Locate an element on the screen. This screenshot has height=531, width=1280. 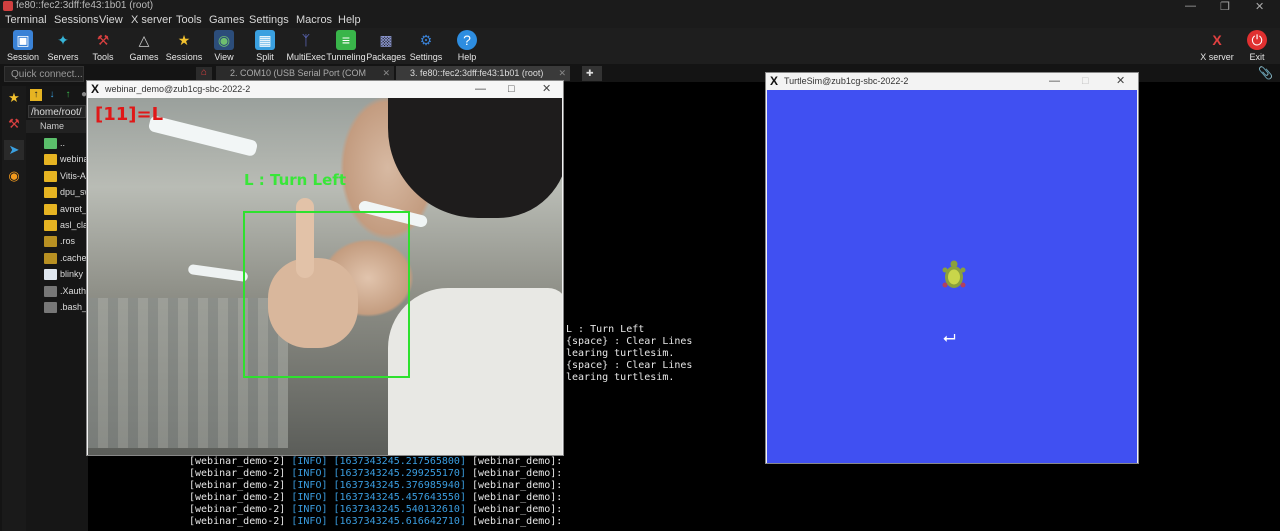
tab-com10: 2. COM10 (USB Serial Port (COM ✕ is located at coordinates (305, 73).